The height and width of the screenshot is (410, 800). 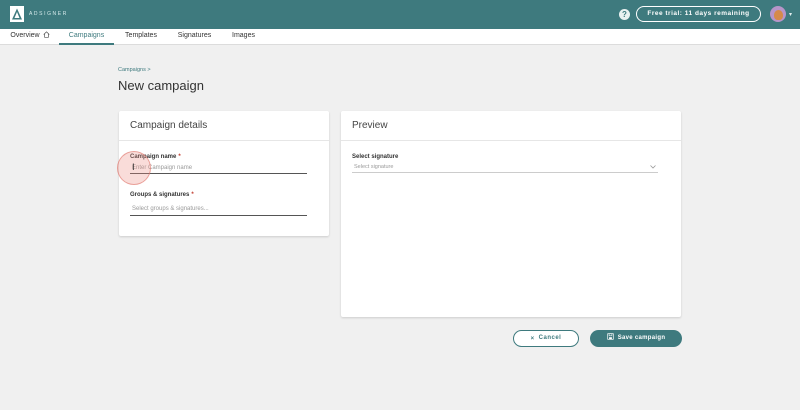 What do you see at coordinates (641, 338) in the screenshot?
I see `save-label: Save campaign` at bounding box center [641, 338].